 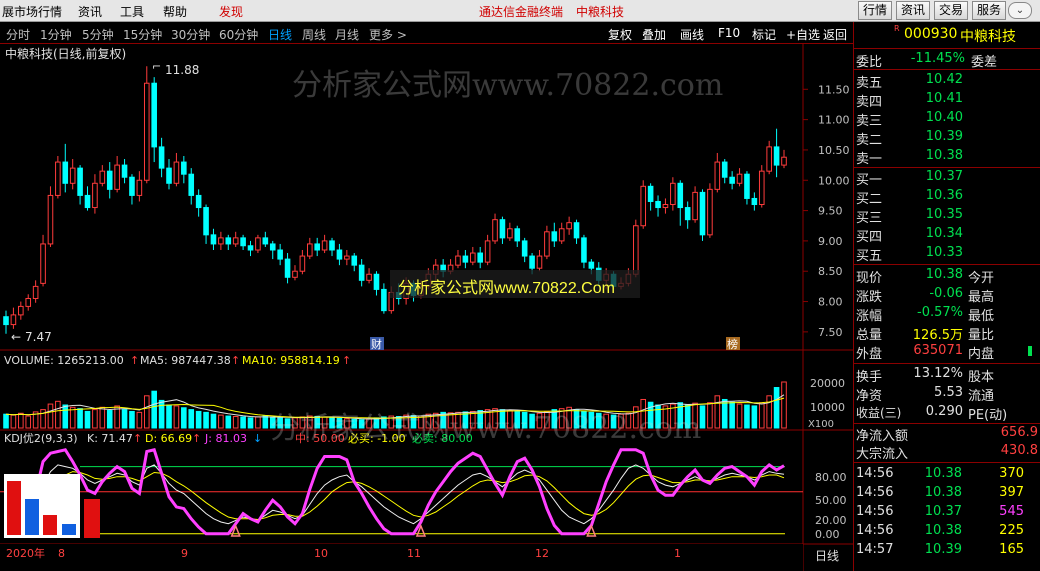 What do you see at coordinates (934, 214) in the screenshot?
I see `bid-price: 10.35` at bounding box center [934, 214].